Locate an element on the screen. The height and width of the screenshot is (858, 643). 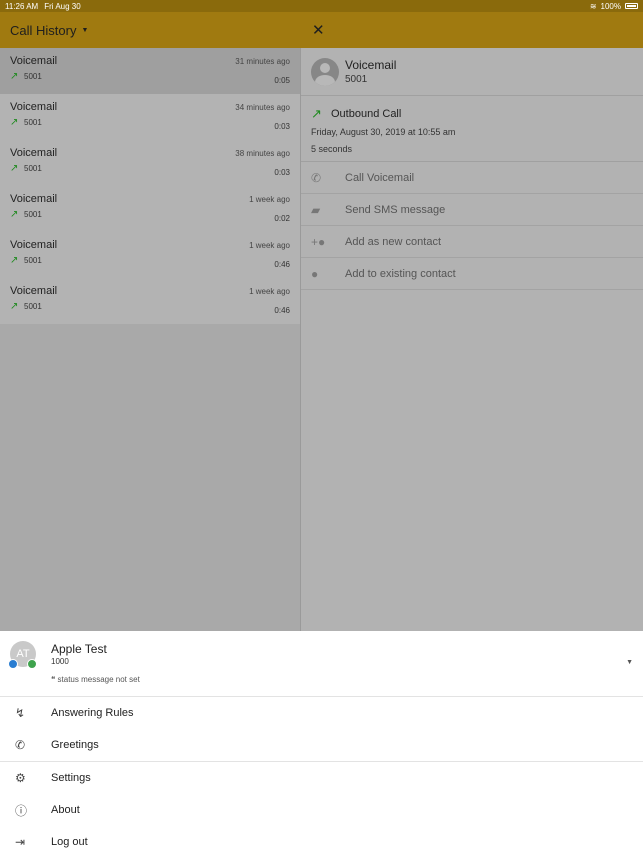
call-time: 34 minutes ago is located at coordinates (262, 107).